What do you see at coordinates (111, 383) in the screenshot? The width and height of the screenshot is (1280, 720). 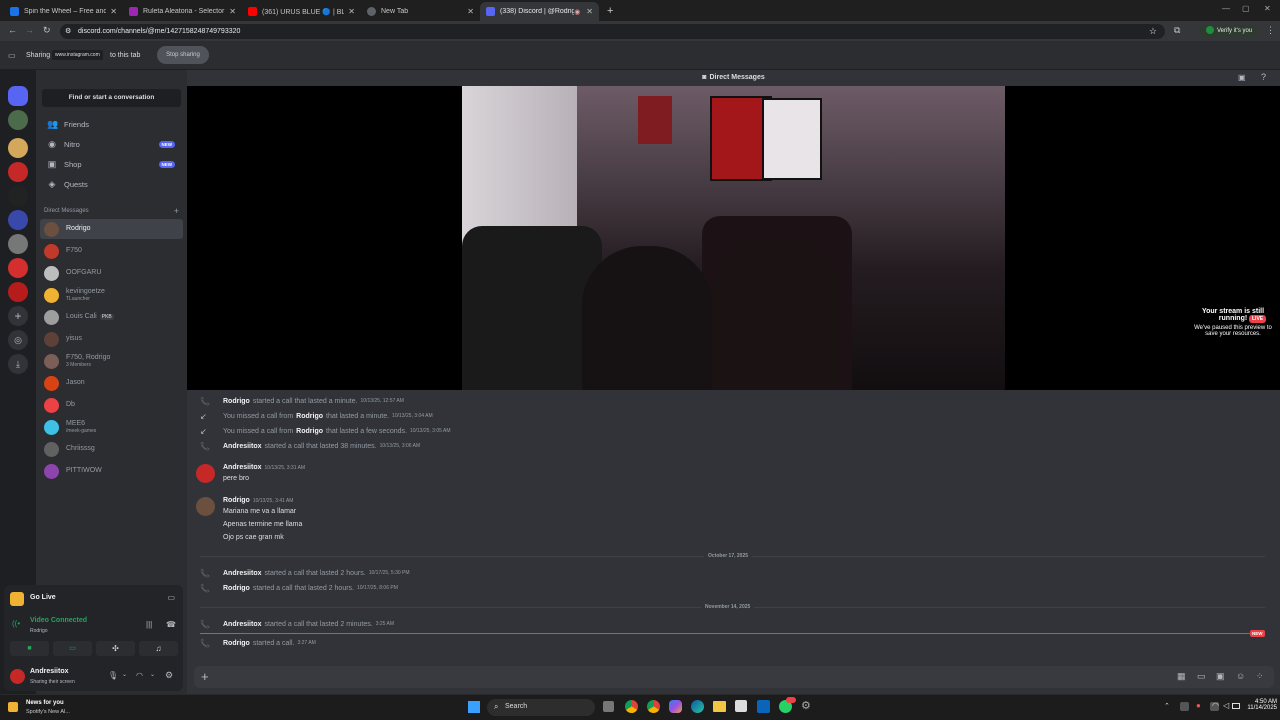 I see `dm-item: Jason` at bounding box center [111, 383].